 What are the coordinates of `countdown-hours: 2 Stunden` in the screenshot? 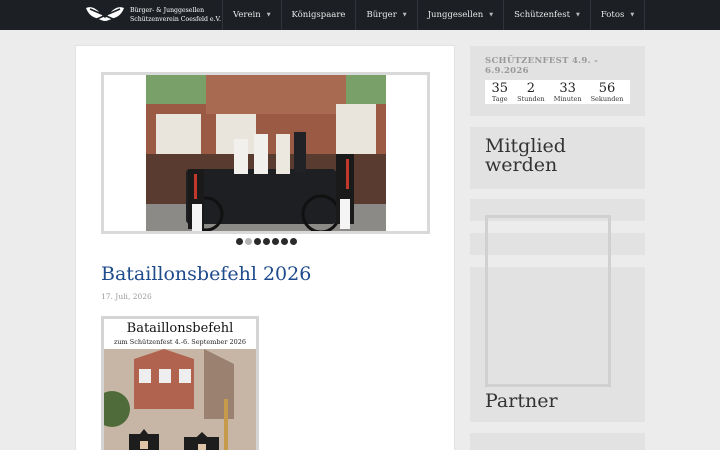 It's located at (531, 92).